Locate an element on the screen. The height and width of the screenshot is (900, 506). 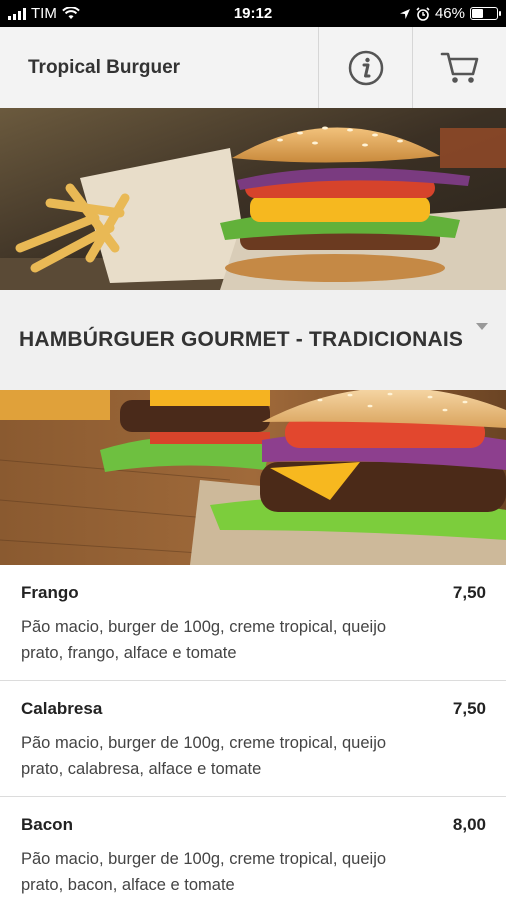
cart-button is located at coordinates (459, 67).